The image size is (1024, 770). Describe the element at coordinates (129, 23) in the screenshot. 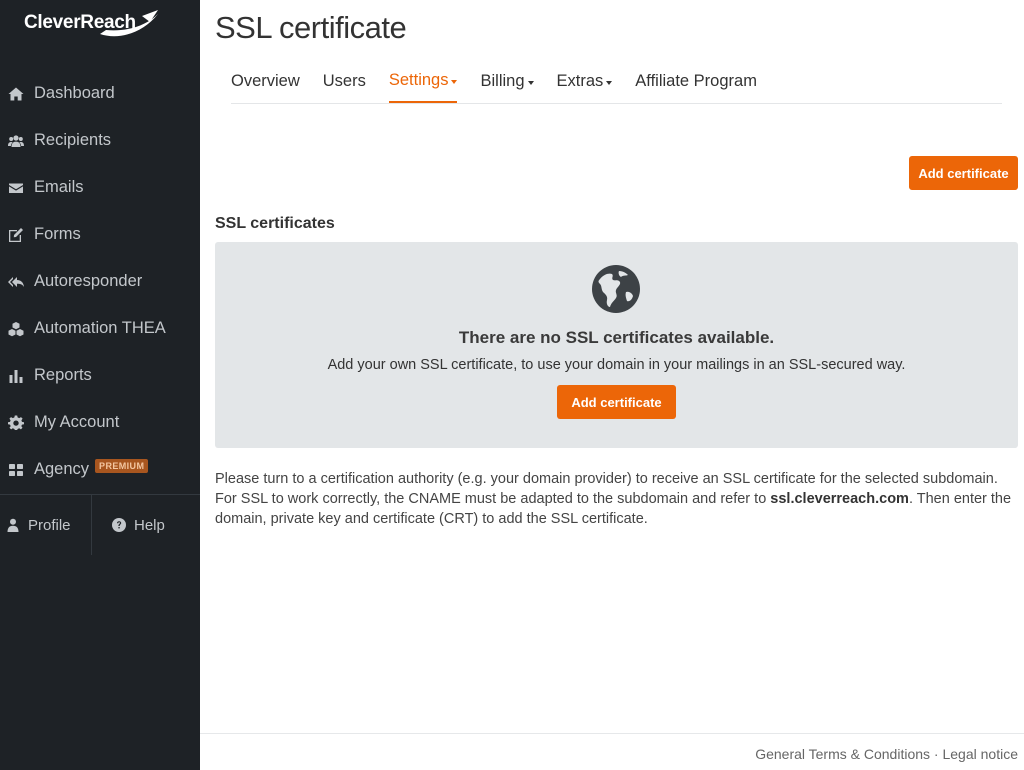

I see `logo-swoosh-icon` at that location.